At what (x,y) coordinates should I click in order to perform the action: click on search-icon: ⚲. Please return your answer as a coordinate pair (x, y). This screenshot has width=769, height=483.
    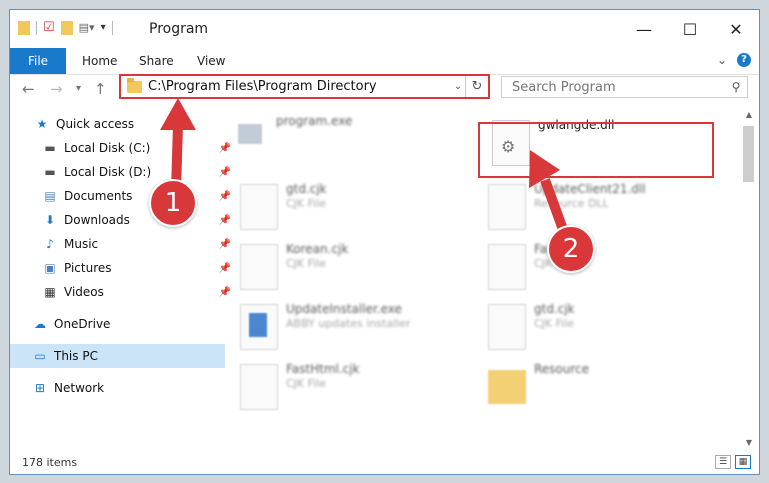
    Looking at the image, I should click on (736, 87).